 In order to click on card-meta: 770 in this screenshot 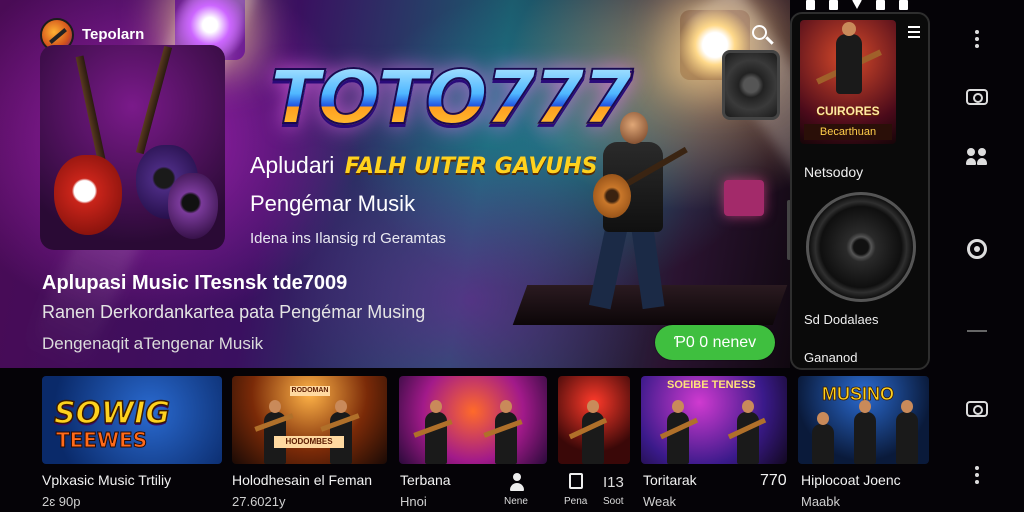, I will do `click(773, 480)`.